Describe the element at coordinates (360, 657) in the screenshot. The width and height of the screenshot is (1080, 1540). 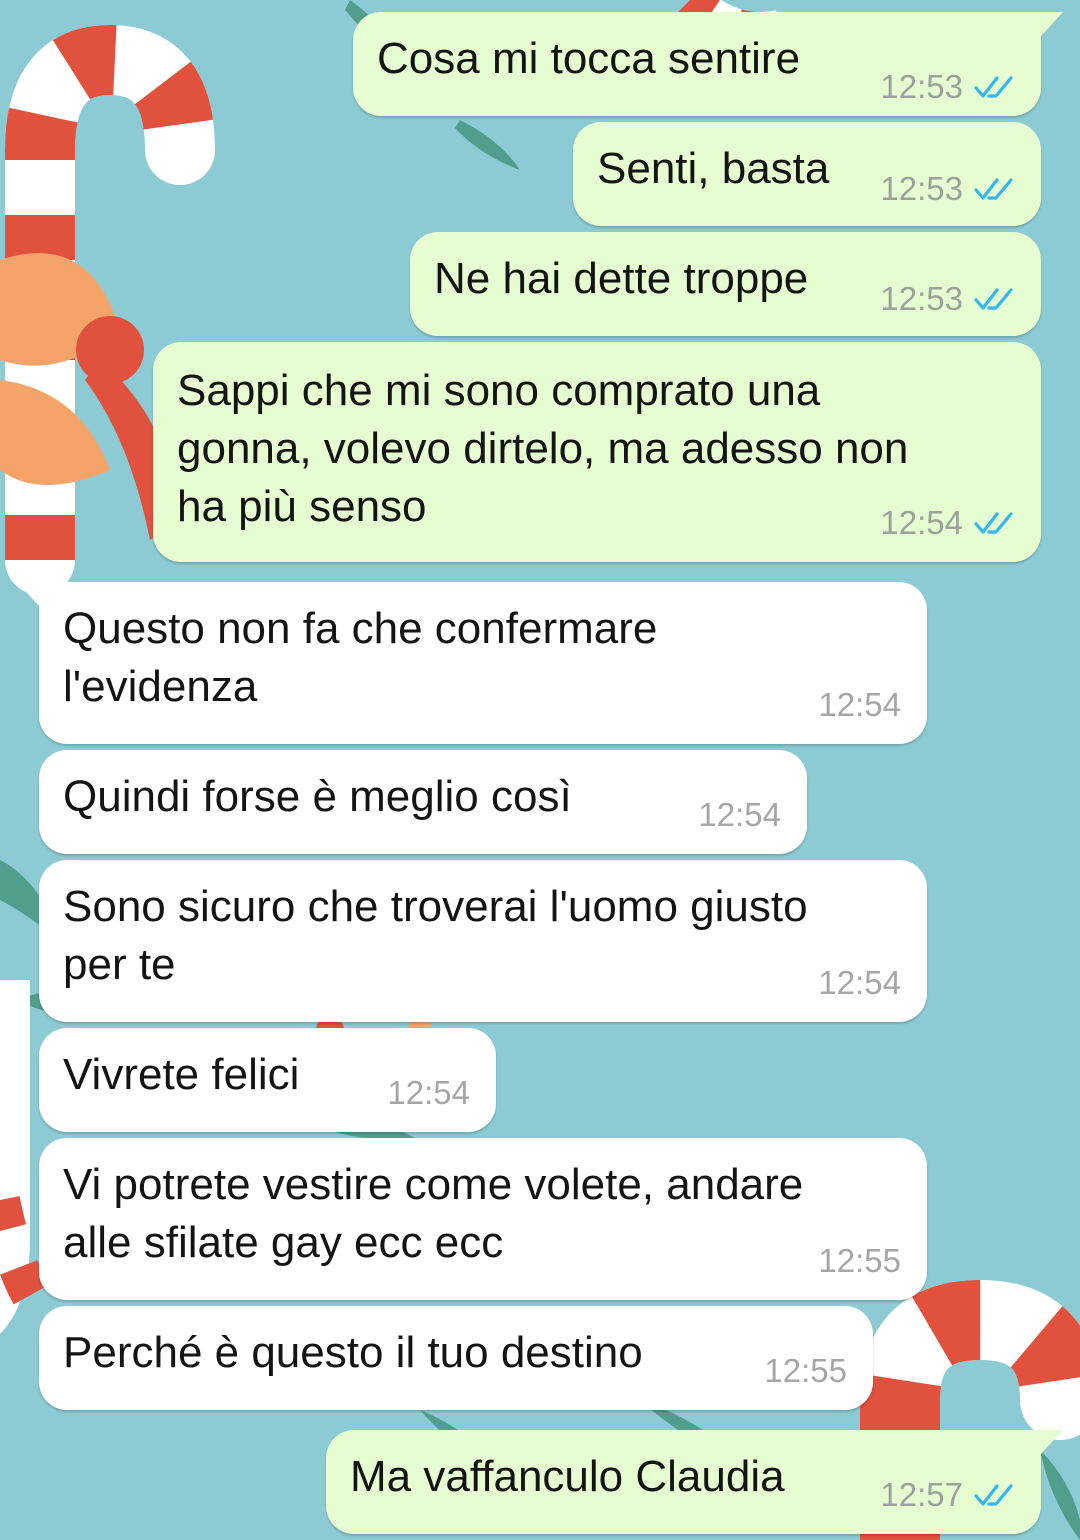
I see `message-text: Questo non fa che confermare l'evidenza` at that location.